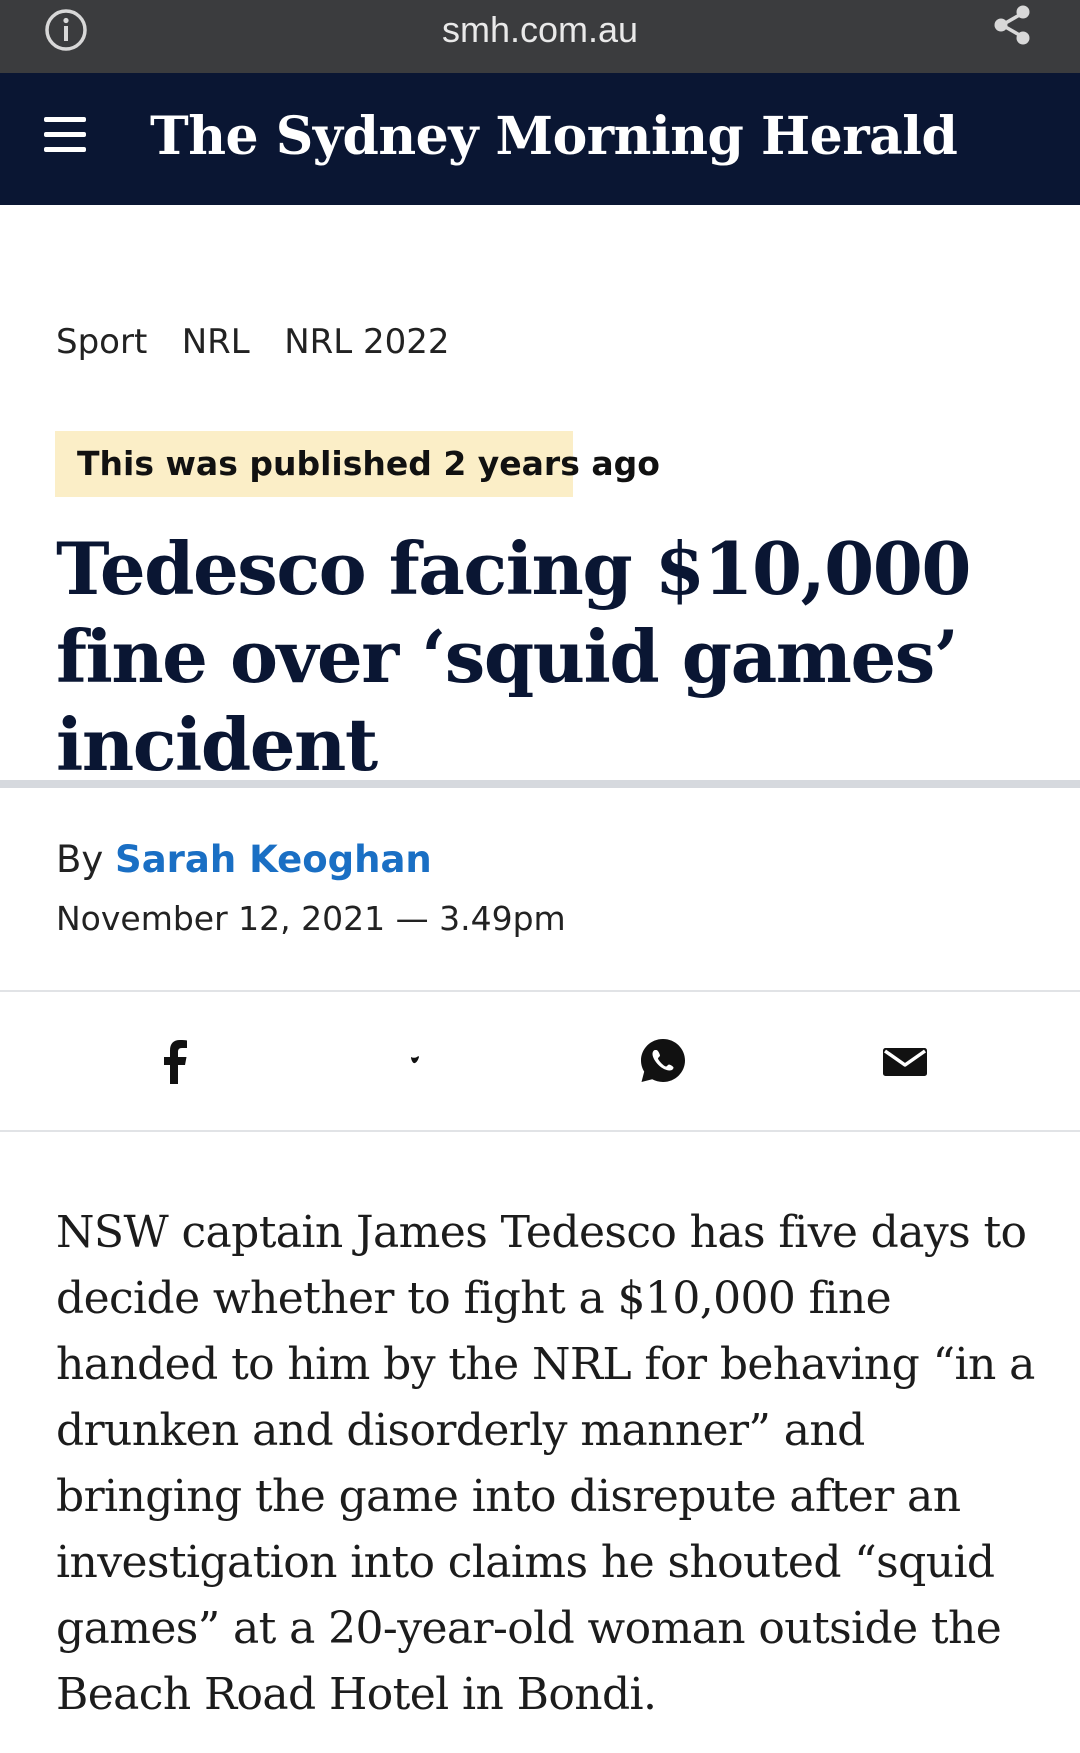  I want to click on byline-prefix: By, so click(80, 859).